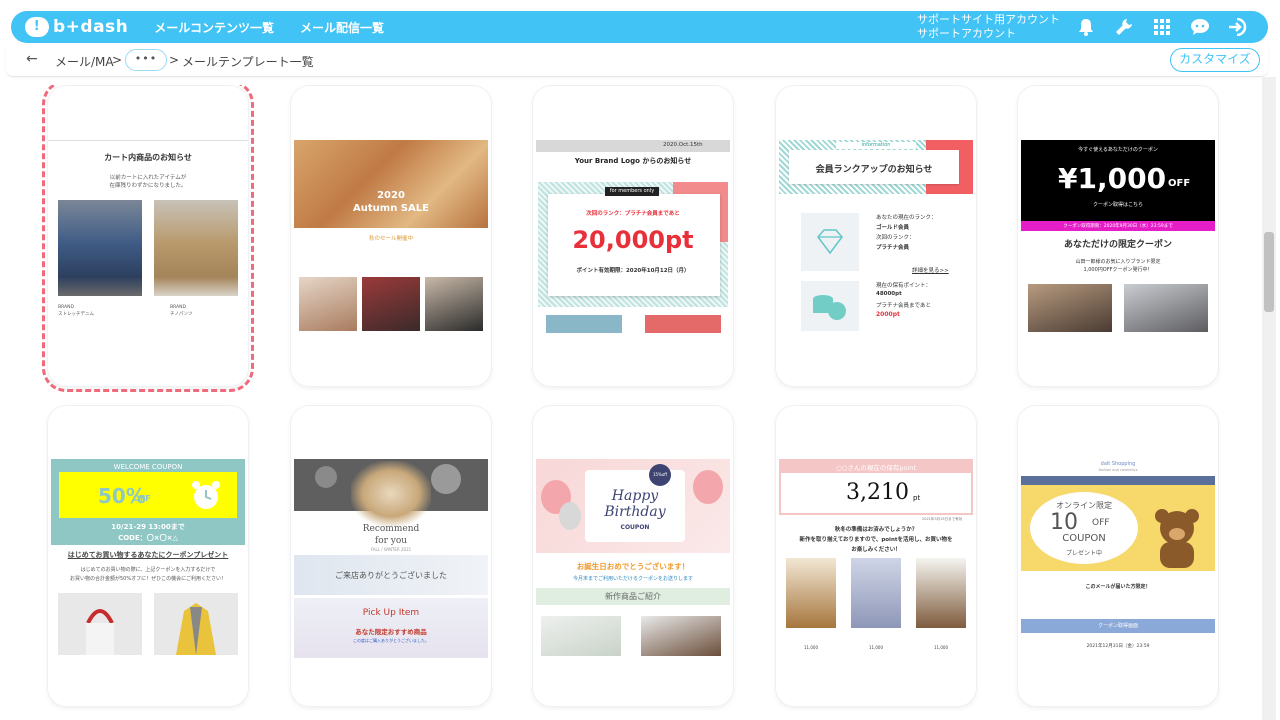 Image resolution: width=1280 pixels, height=720 pixels. I want to click on card-title: はじめてお買い物するあなたにクーポンプレゼント, so click(148, 555).